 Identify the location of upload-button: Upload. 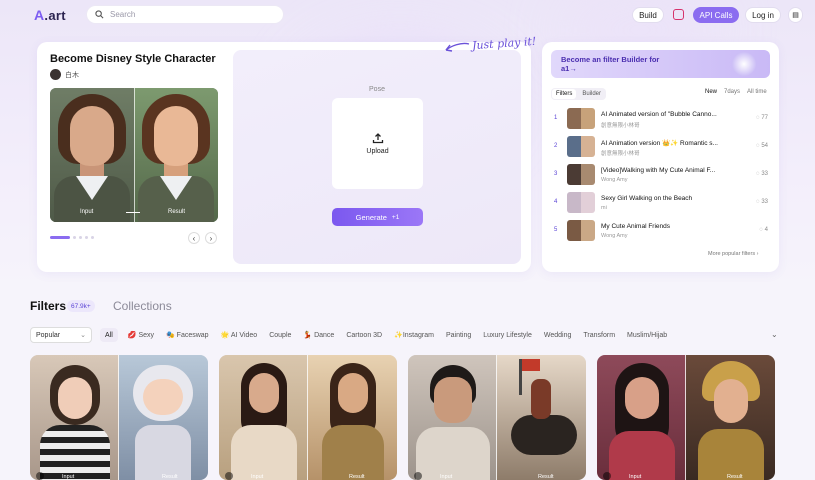
(377, 143).